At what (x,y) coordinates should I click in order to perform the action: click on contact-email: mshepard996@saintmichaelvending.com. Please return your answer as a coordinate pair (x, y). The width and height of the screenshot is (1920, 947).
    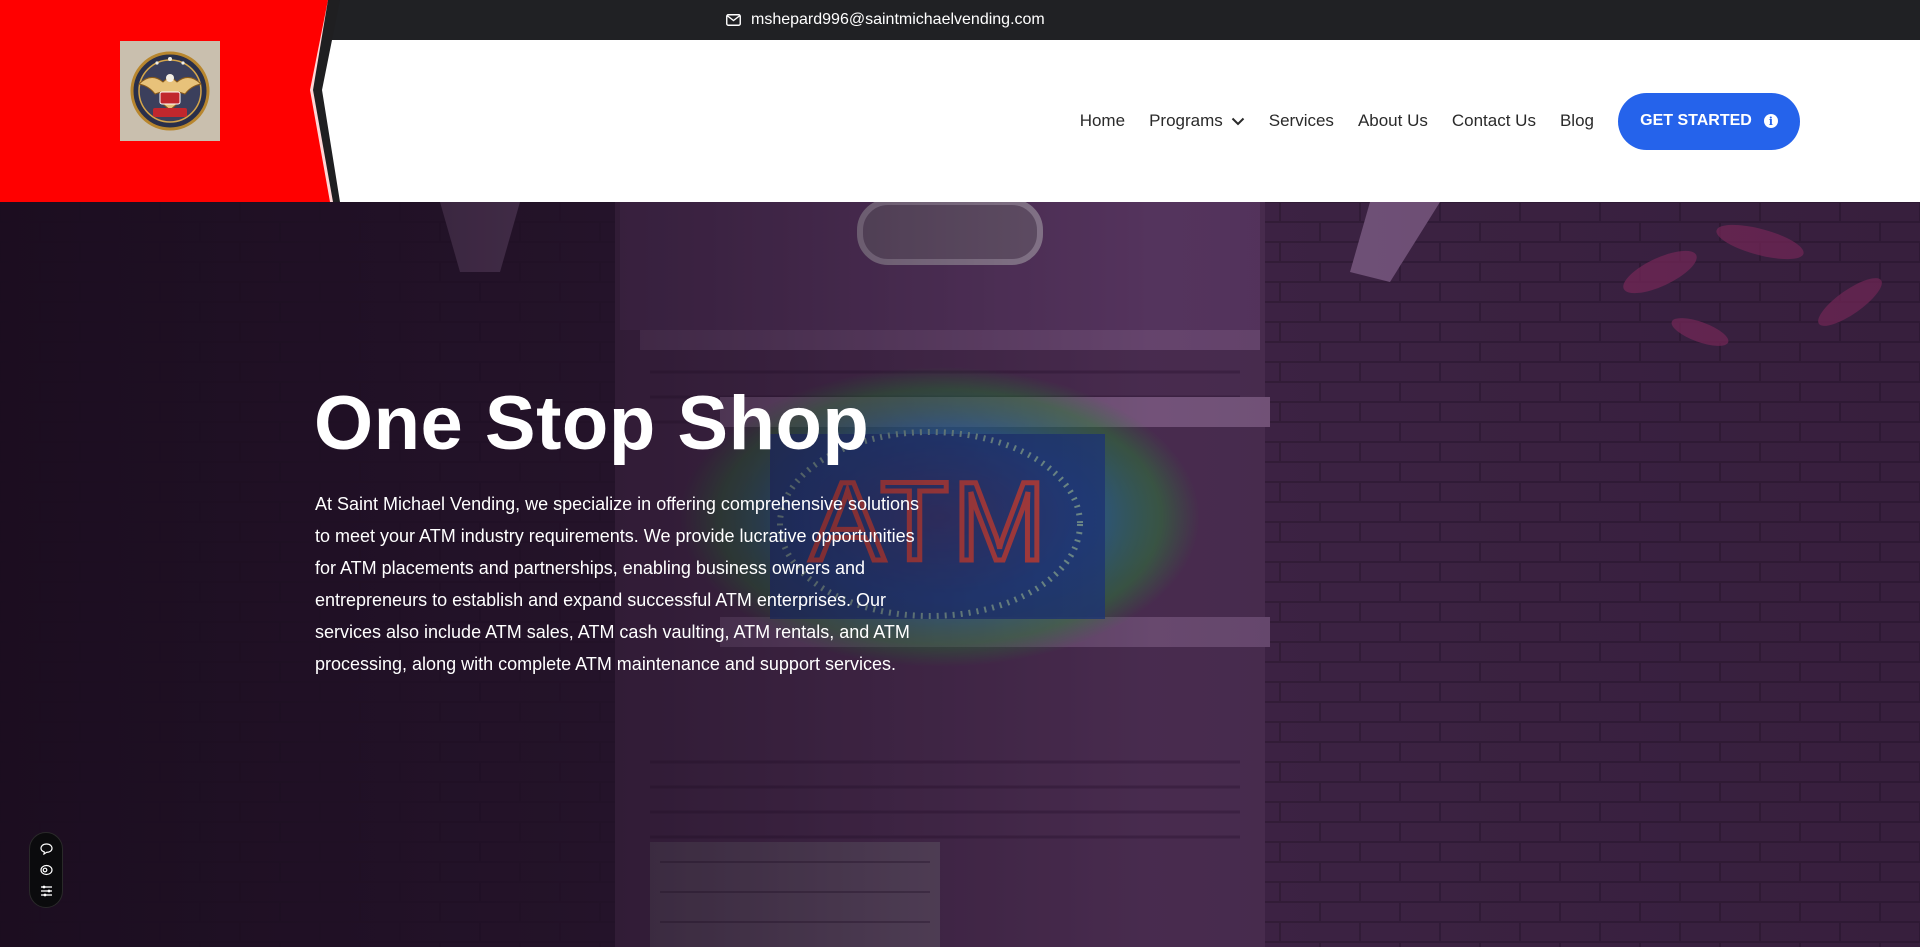
    Looking at the image, I should click on (885, 20).